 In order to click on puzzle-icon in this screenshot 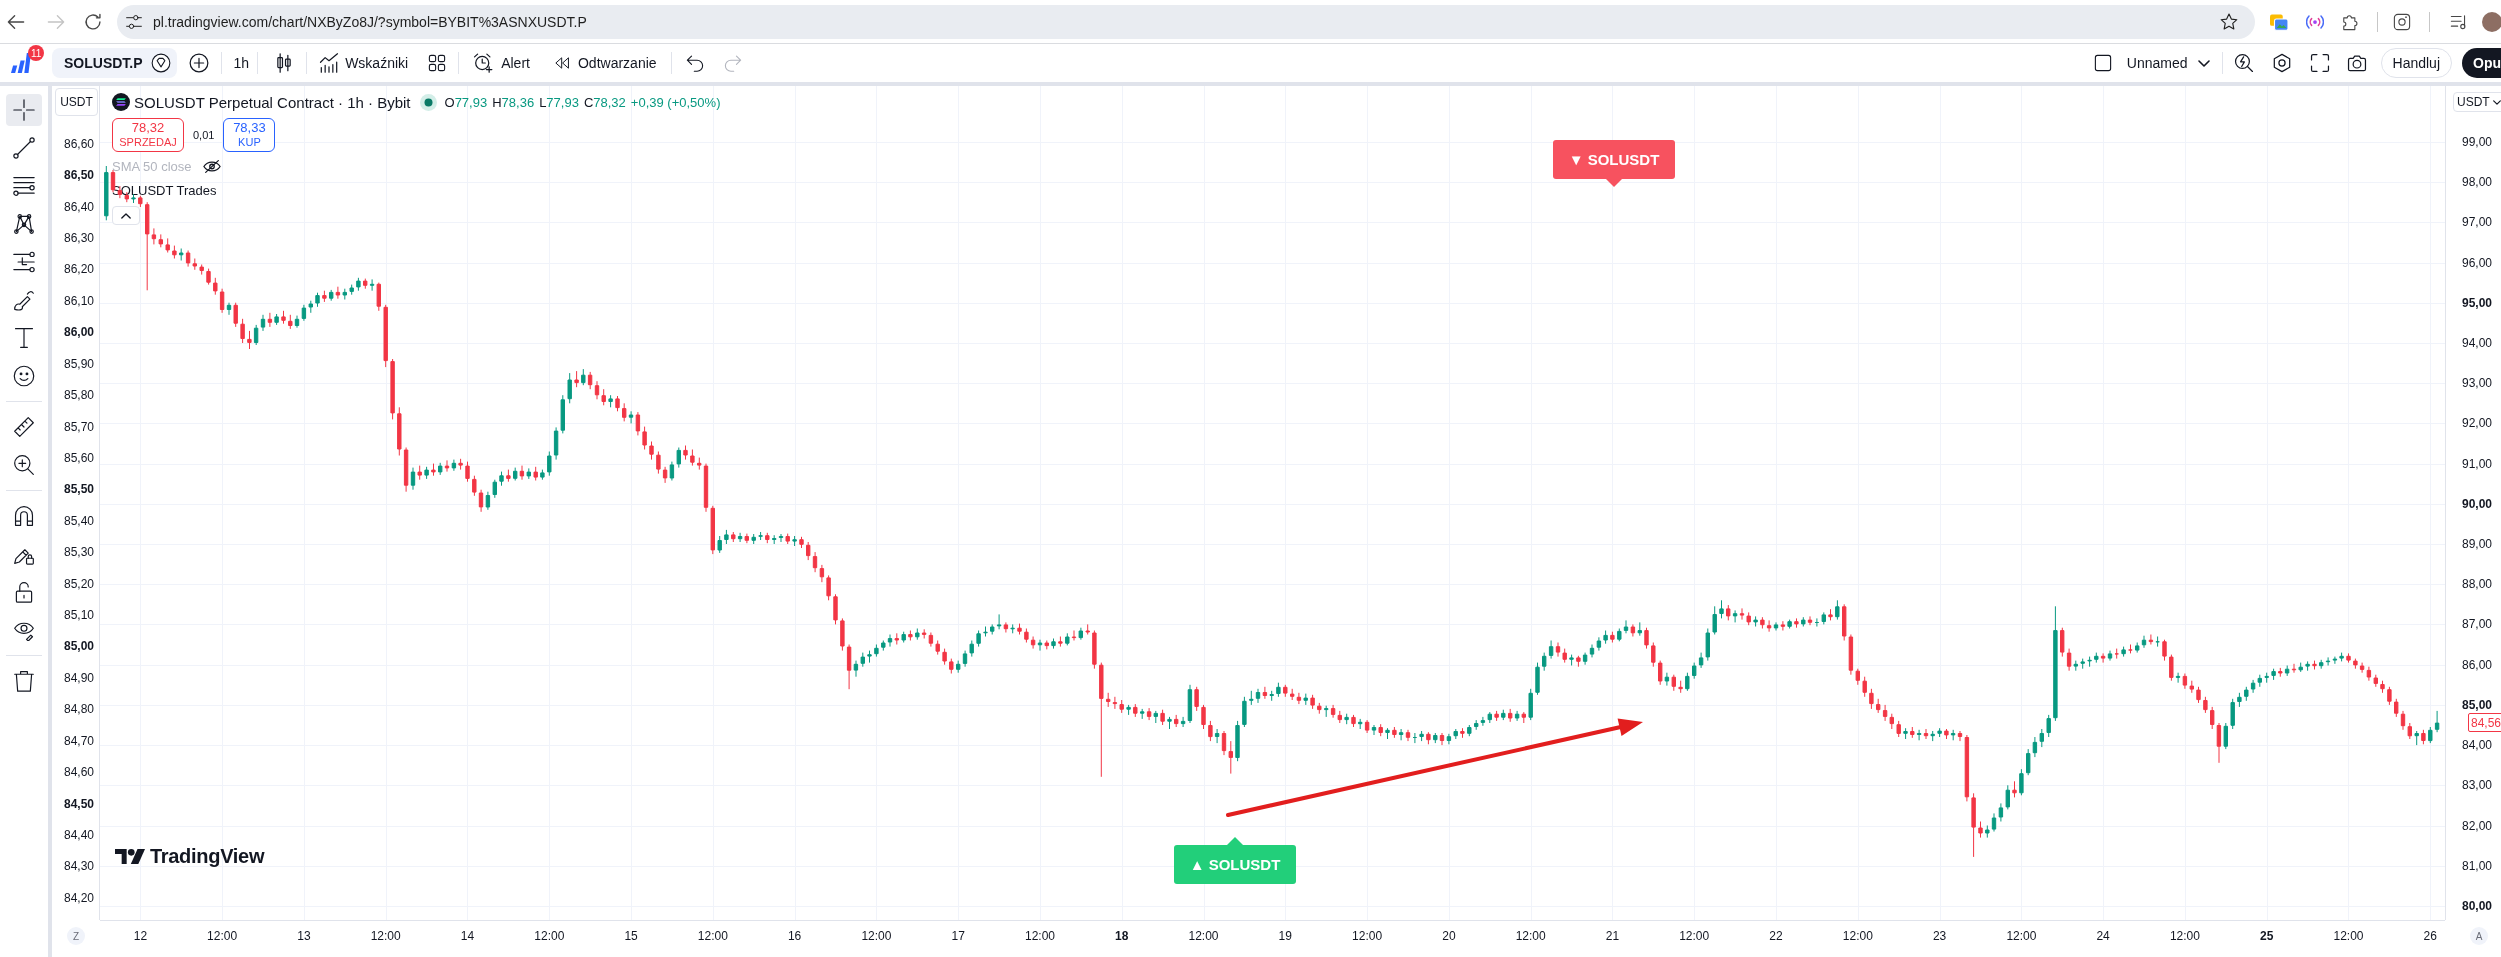, I will do `click(2350, 21)`.